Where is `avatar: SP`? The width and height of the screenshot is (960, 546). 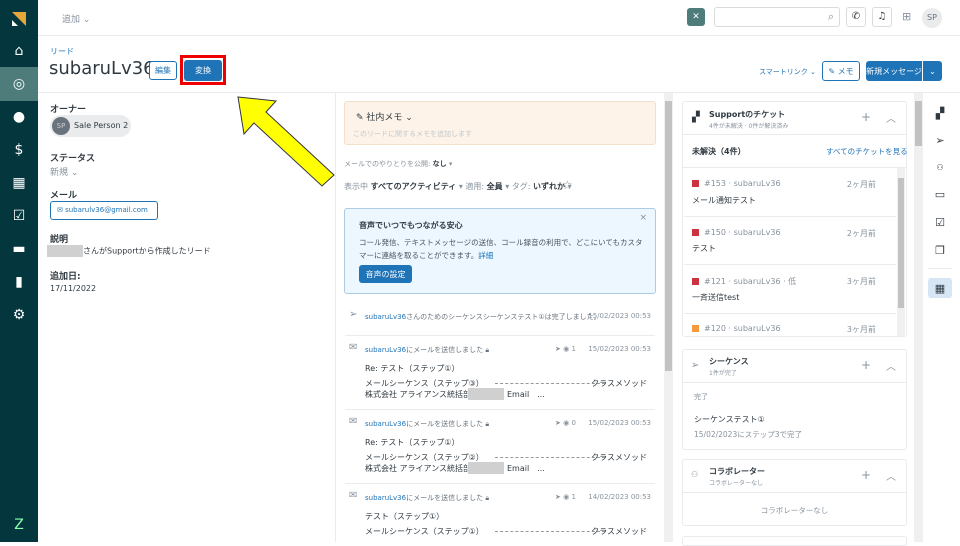
avatar: SP is located at coordinates (932, 18).